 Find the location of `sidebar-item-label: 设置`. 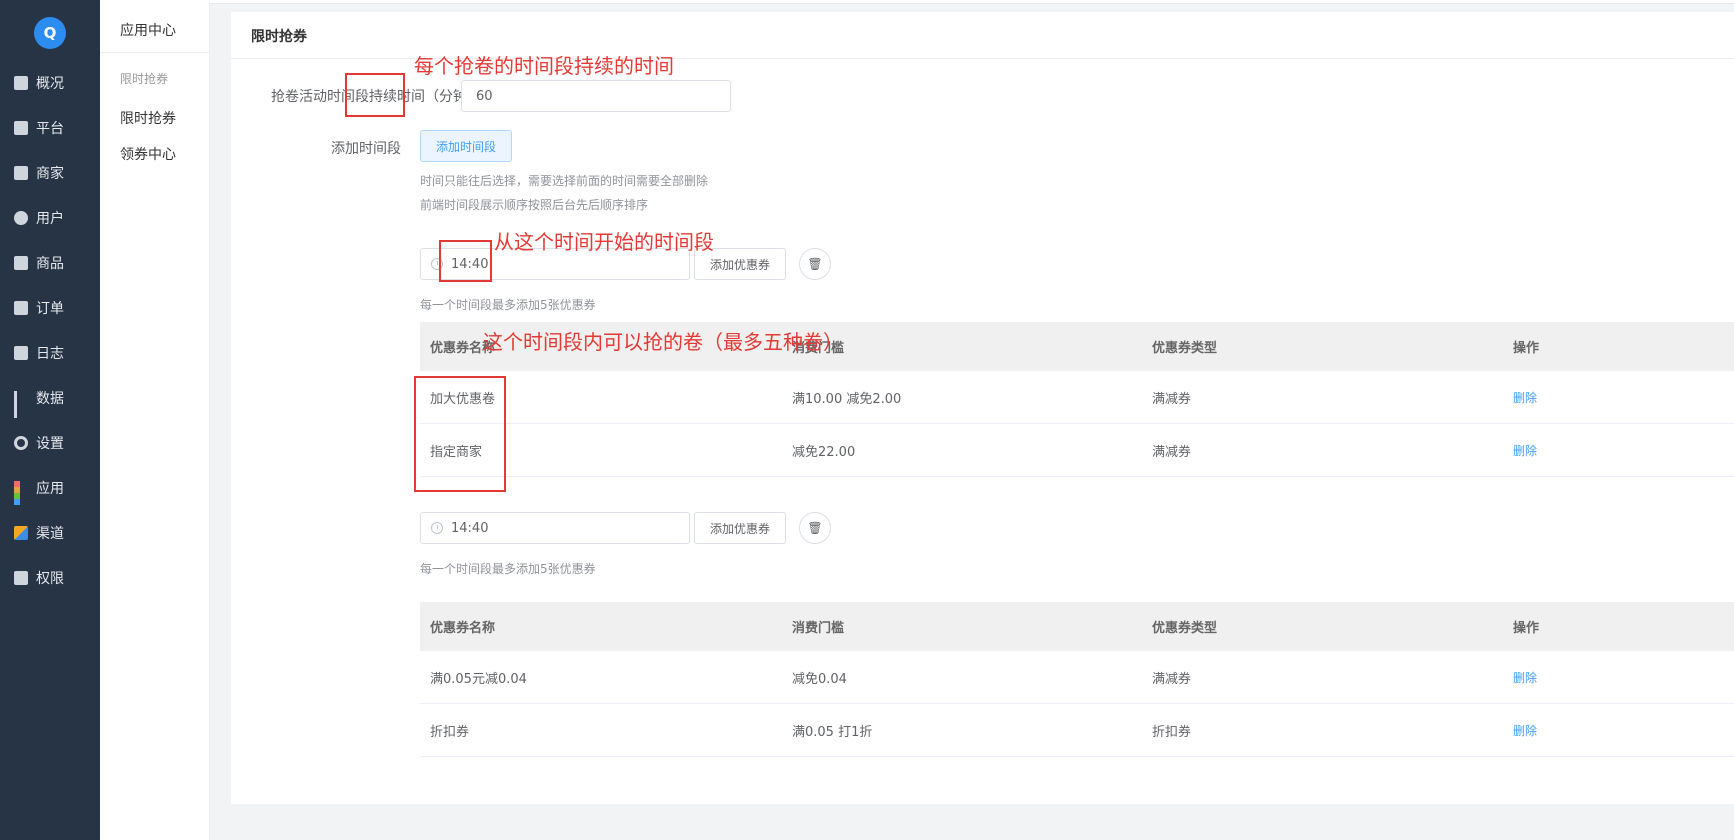

sidebar-item-label: 设置 is located at coordinates (50, 444).